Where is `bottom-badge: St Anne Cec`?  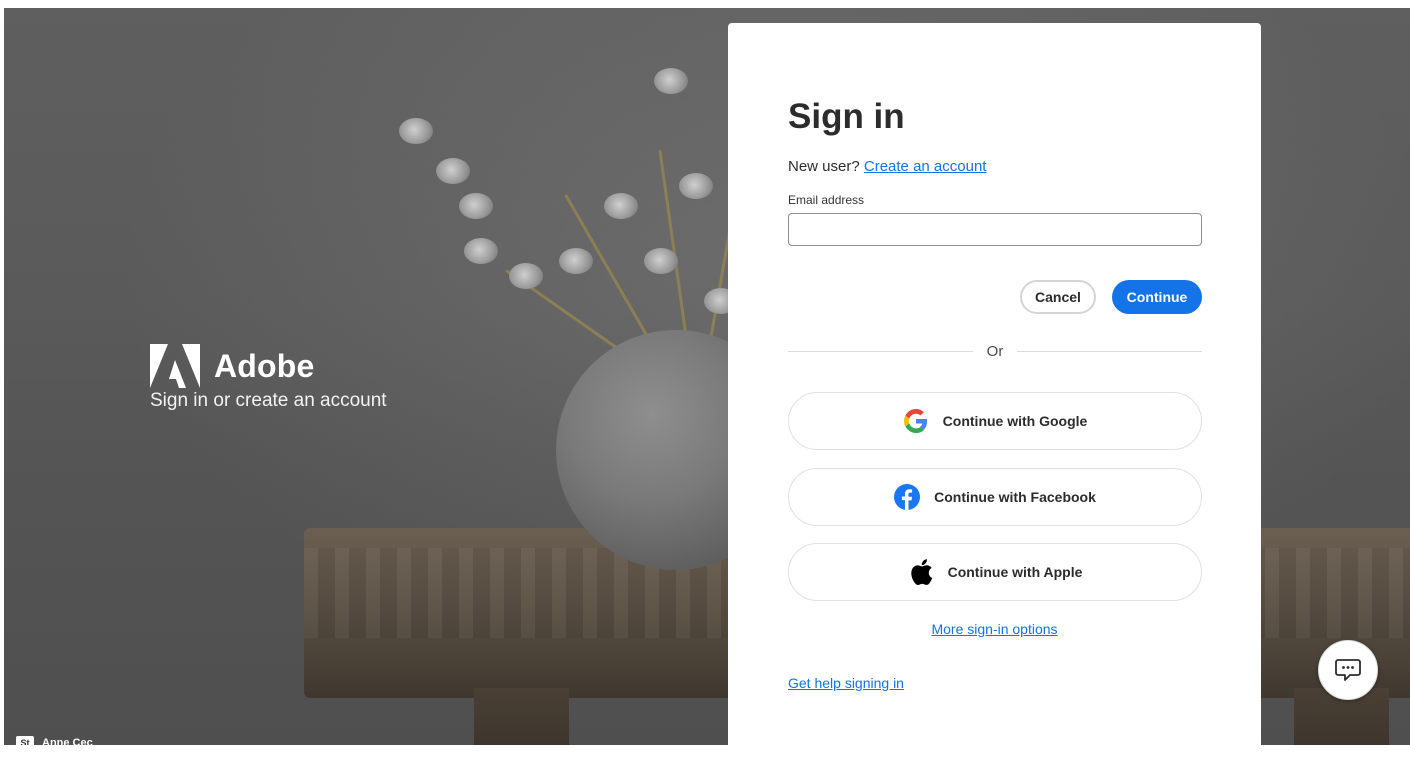 bottom-badge: St Anne Cec is located at coordinates (54, 740).